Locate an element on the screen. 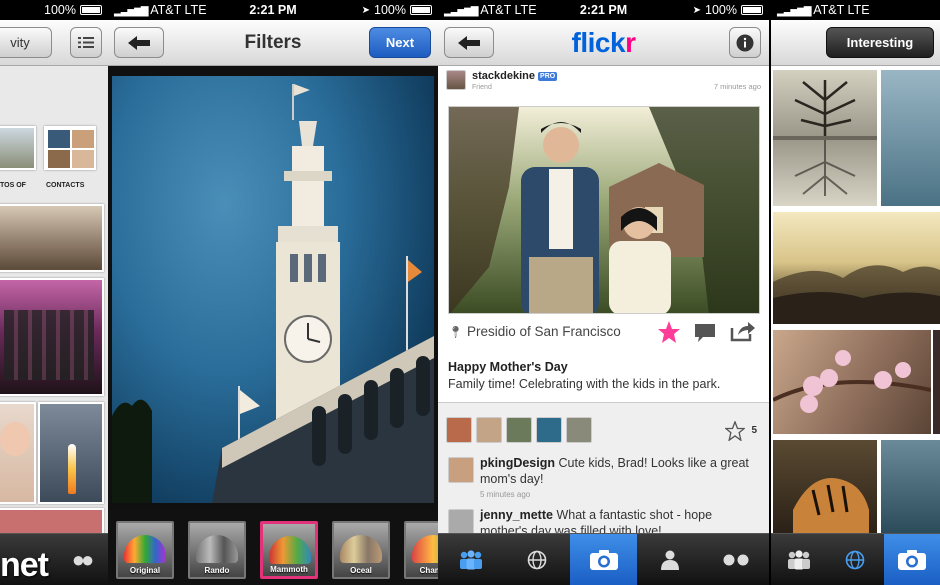 The image size is (940, 585). filter-original: Original is located at coordinates (145, 550).